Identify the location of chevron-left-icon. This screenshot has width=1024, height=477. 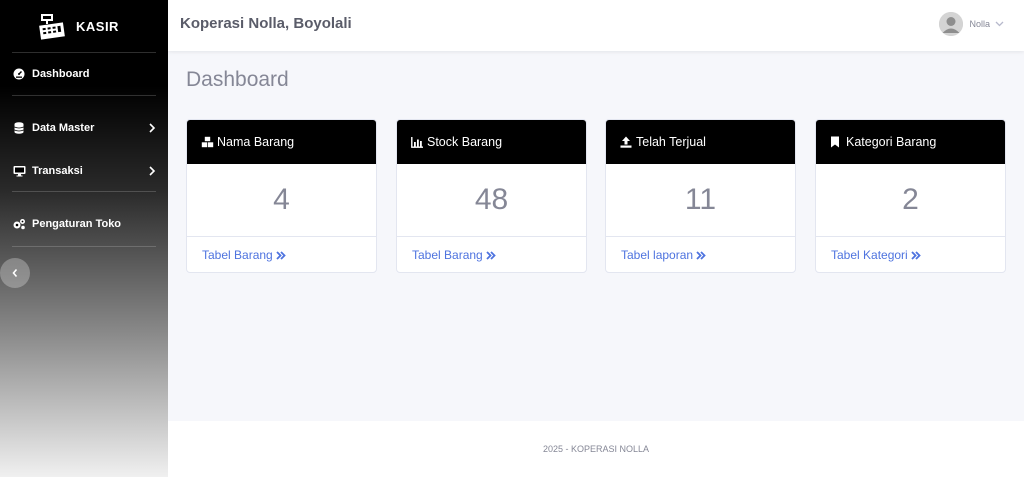
(15, 273).